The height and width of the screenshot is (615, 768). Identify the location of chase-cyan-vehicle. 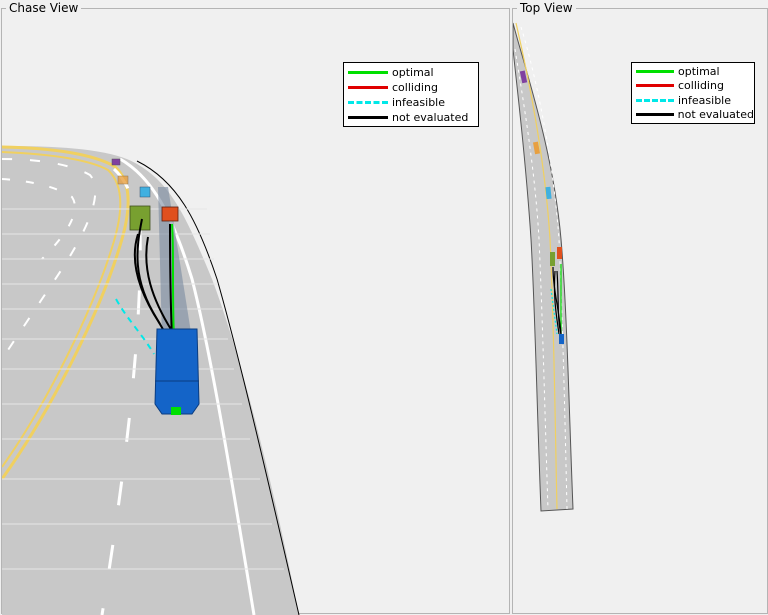
(145, 192).